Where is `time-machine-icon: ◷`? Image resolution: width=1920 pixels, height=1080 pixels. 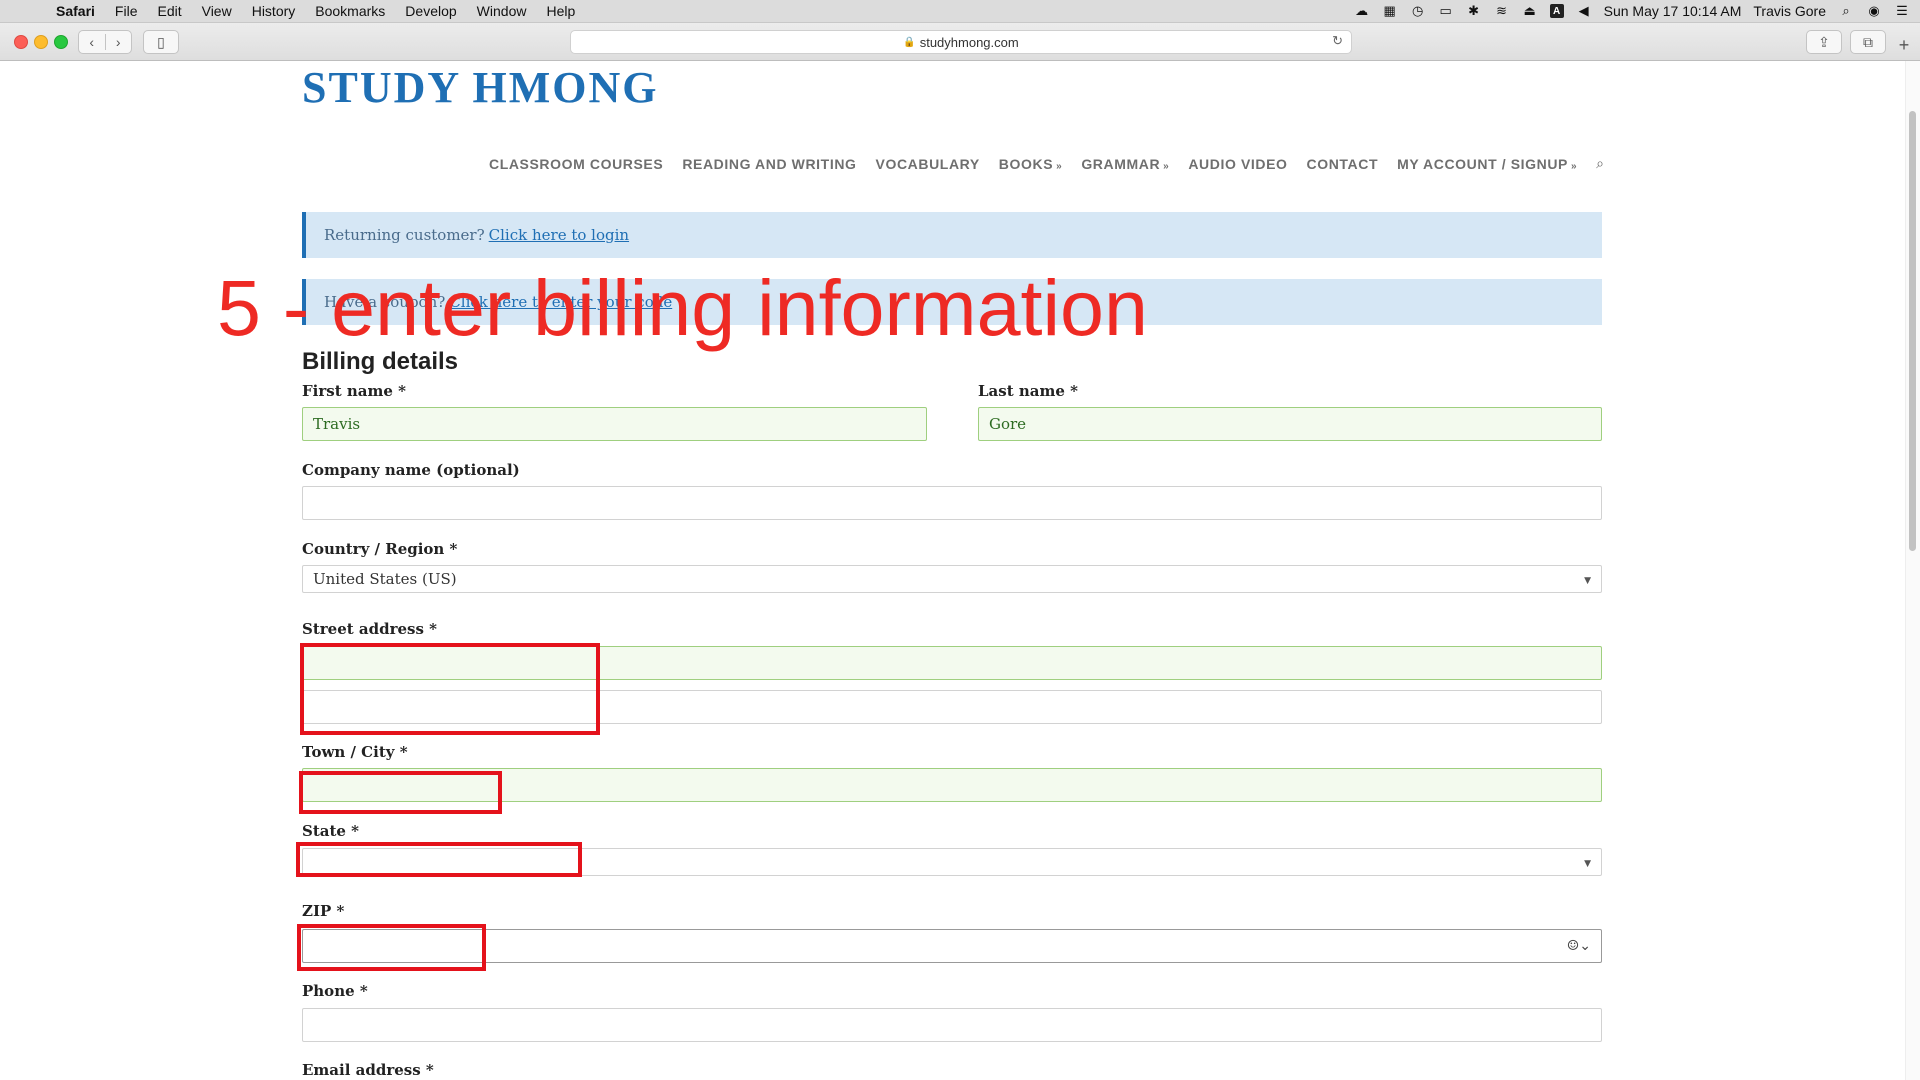 time-machine-icon: ◷ is located at coordinates (1418, 10).